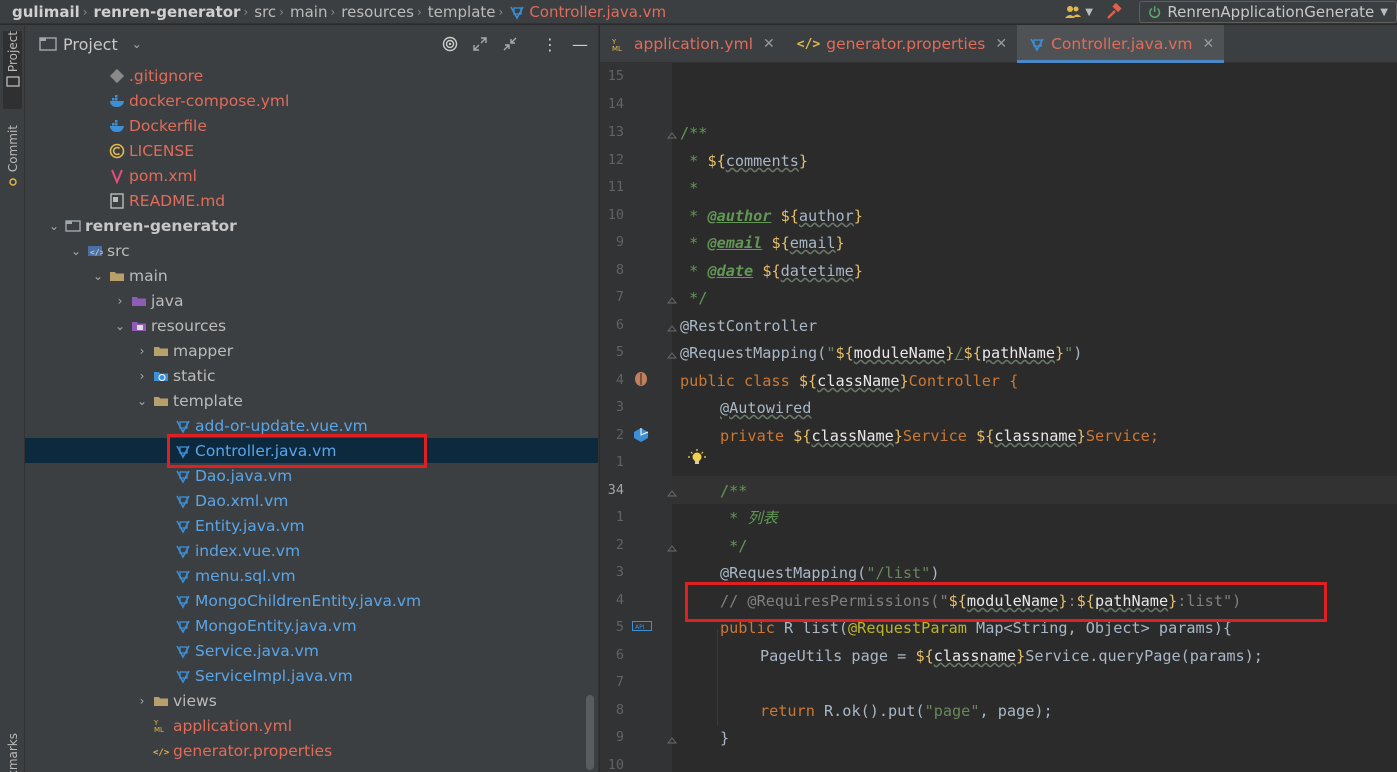  I want to click on autowired-bean-icon, so click(641, 435).